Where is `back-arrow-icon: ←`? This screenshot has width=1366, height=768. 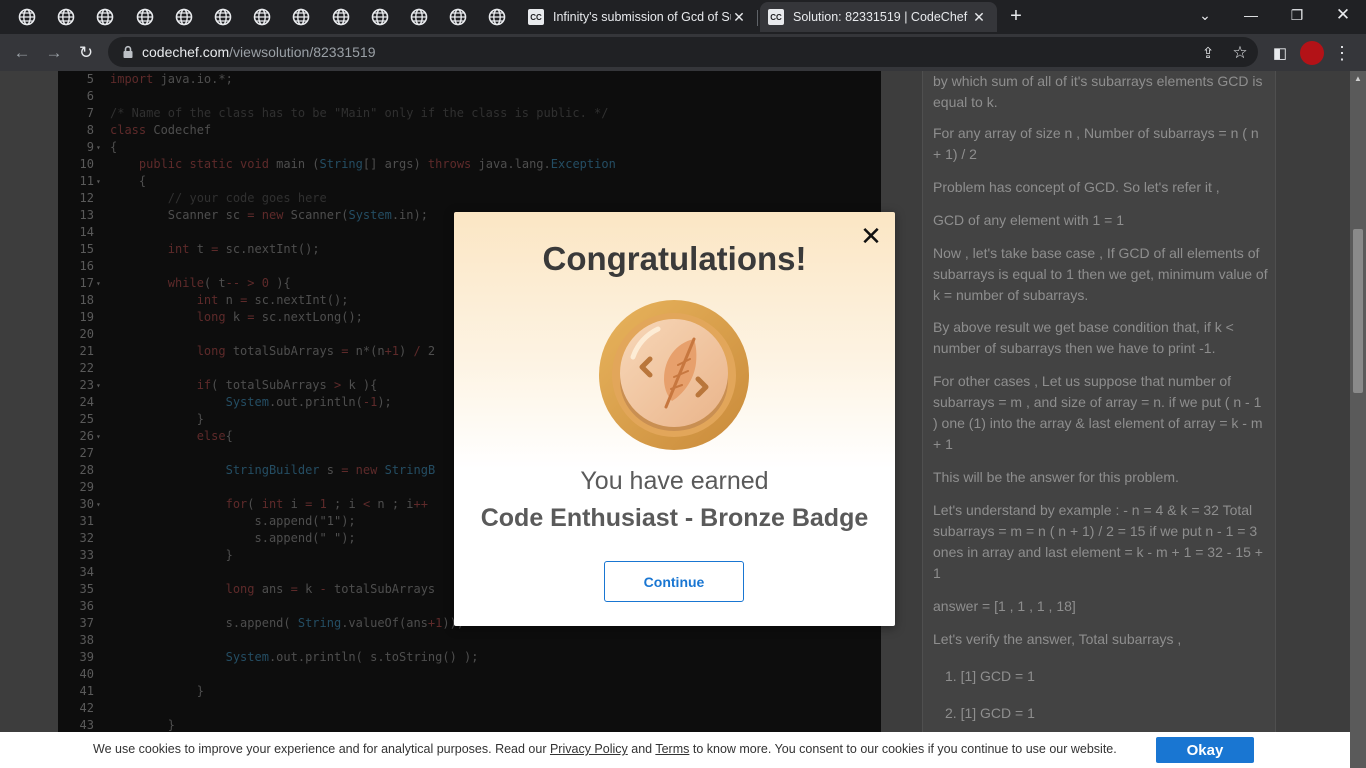 back-arrow-icon: ← is located at coordinates (22, 53).